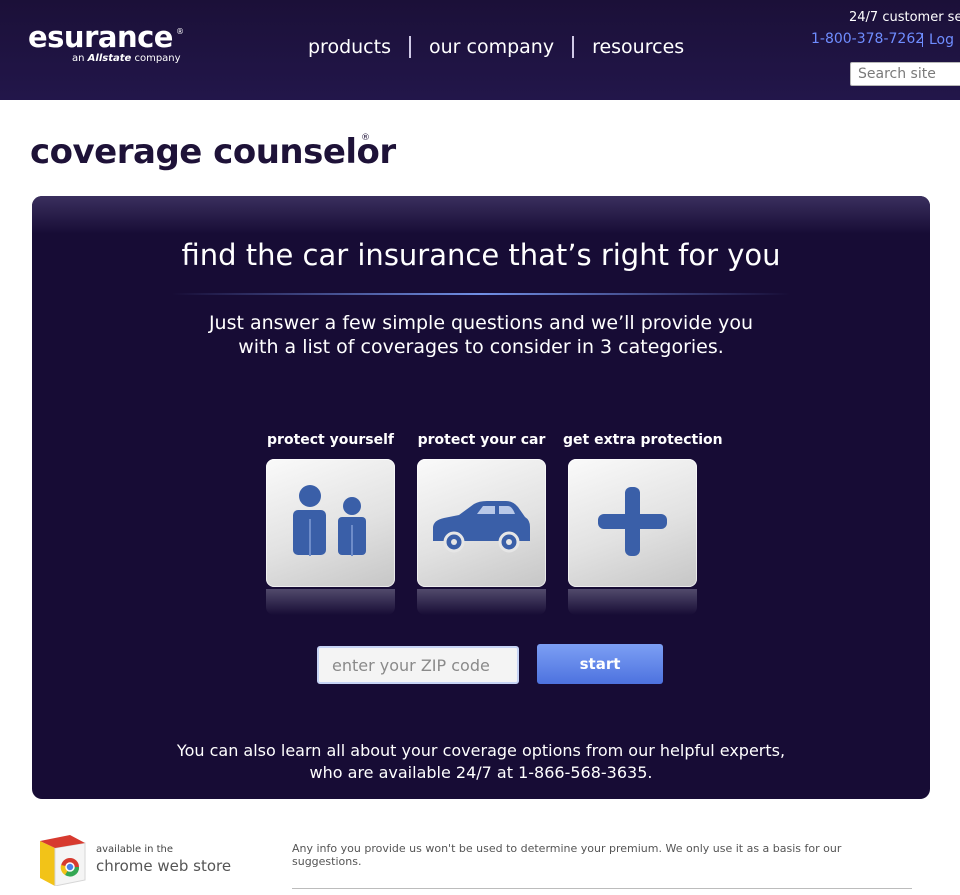 Image resolution: width=960 pixels, height=895 pixels. I want to click on tile-extra-protection, so click(632, 523).